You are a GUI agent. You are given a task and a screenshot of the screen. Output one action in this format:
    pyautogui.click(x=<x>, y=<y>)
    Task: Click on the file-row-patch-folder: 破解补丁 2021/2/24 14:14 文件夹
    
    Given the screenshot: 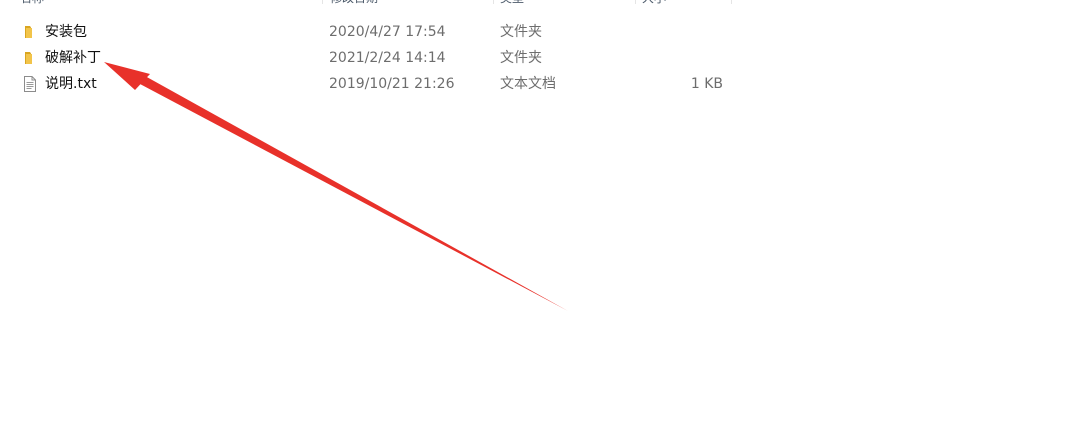 What is the action you would take?
    pyautogui.click(x=376, y=58)
    